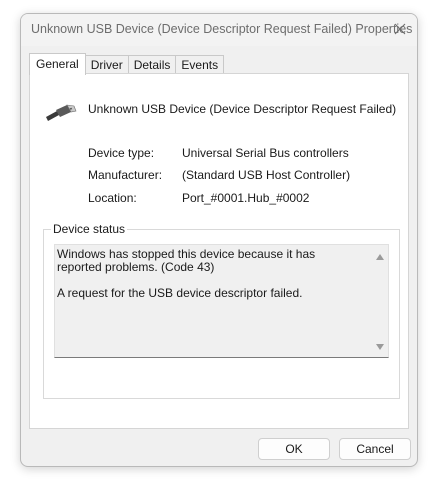  I want to click on manufacturer-label: Manufacturer:, so click(125, 175).